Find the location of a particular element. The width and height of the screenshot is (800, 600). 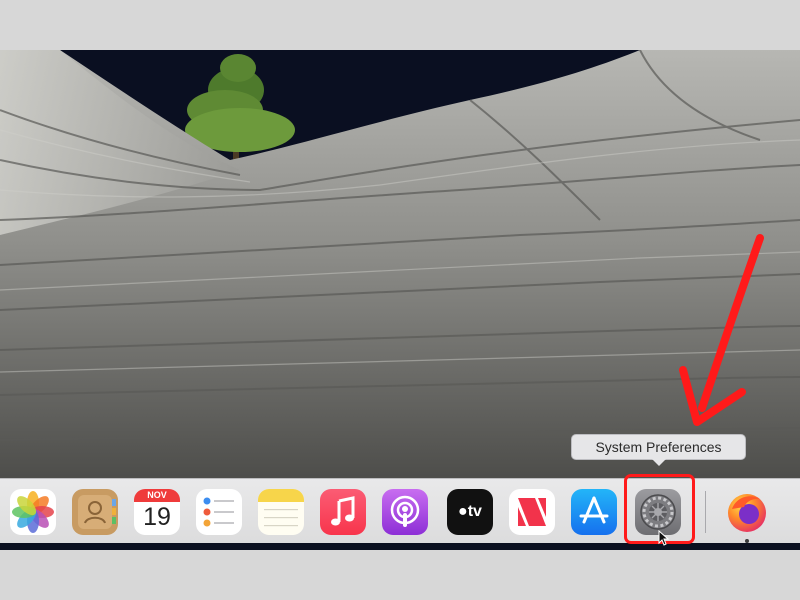

contacts-icon is located at coordinates (97, 512).